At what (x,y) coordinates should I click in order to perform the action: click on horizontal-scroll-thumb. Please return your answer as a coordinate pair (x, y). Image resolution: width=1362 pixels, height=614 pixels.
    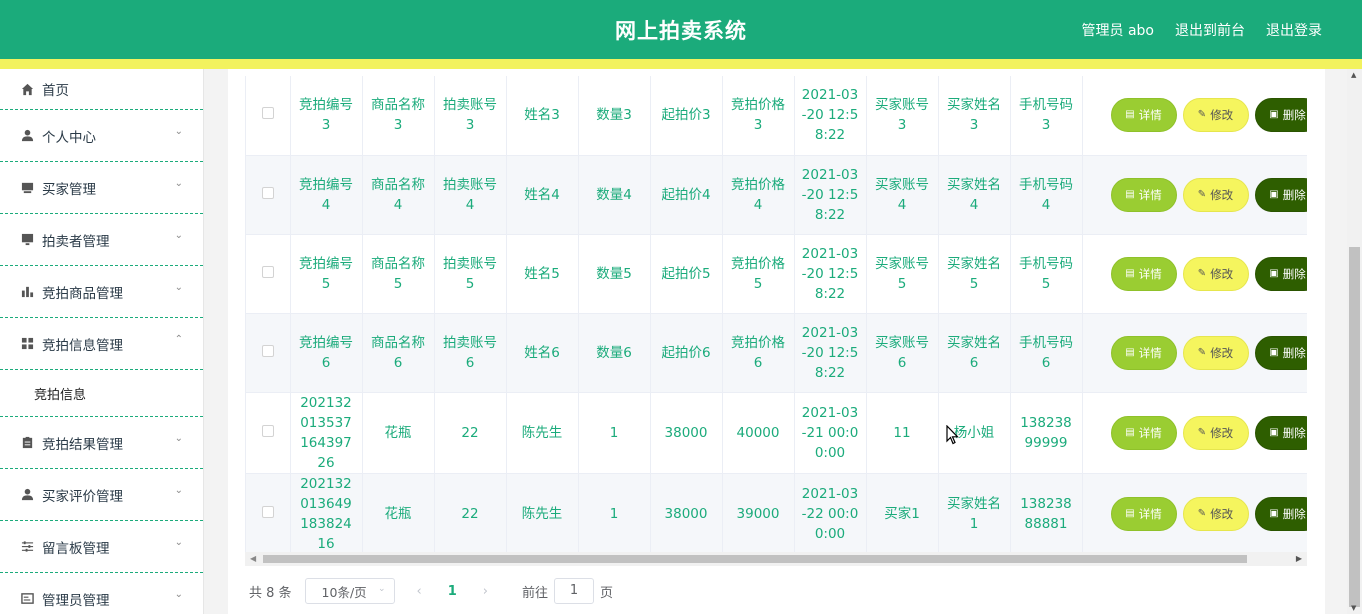
    Looking at the image, I should click on (755, 559).